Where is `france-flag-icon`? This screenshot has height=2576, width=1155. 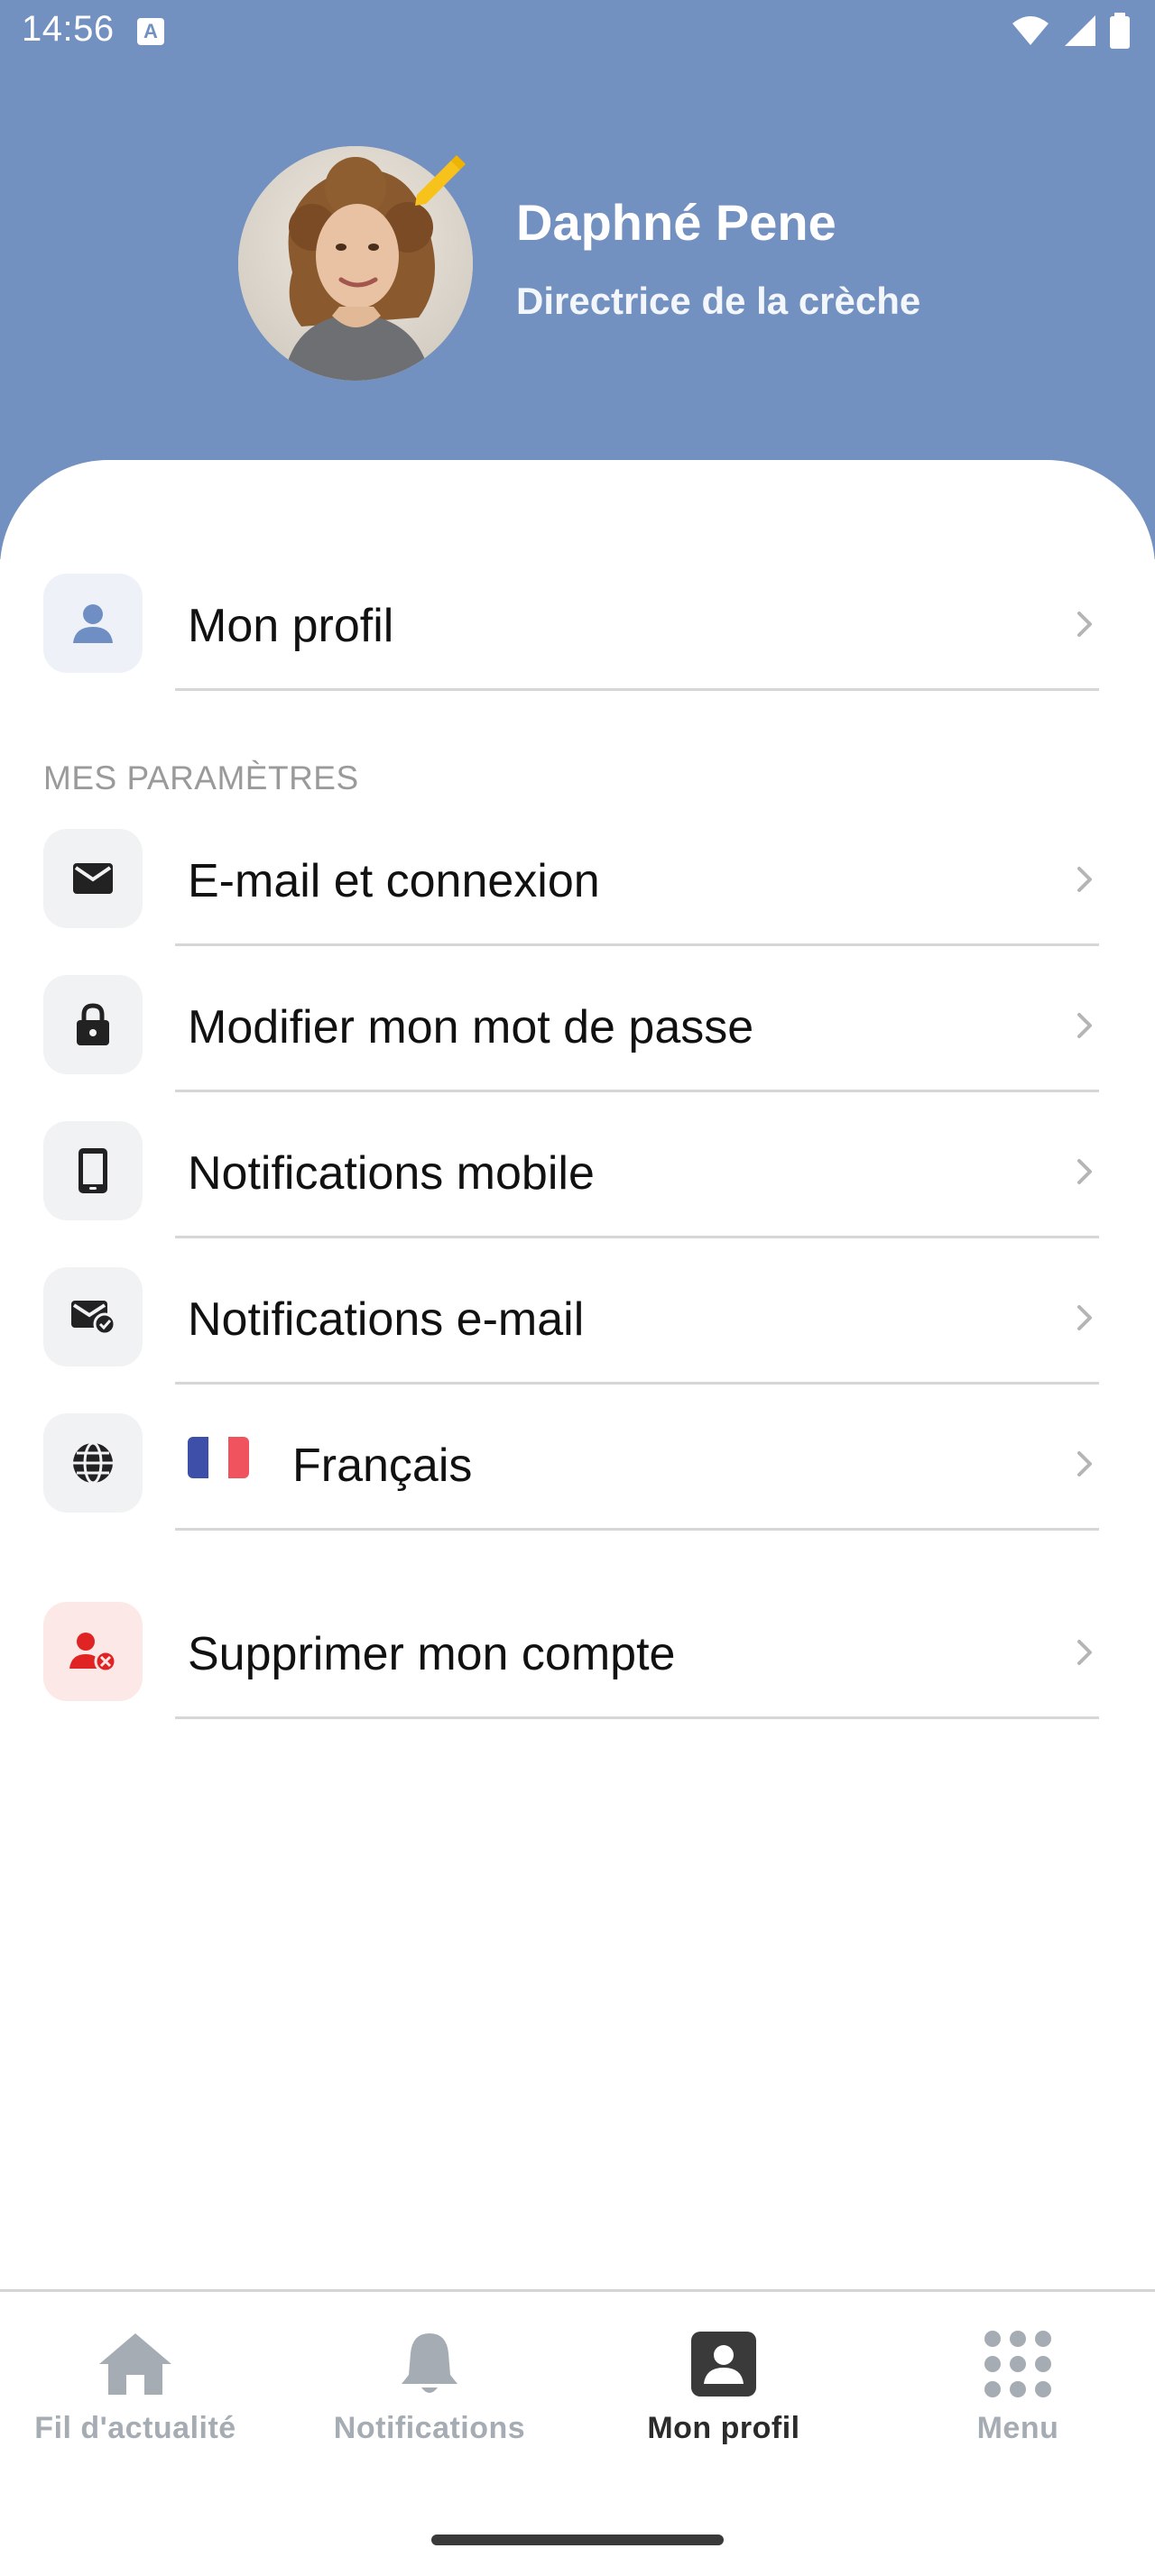 france-flag-icon is located at coordinates (218, 1457).